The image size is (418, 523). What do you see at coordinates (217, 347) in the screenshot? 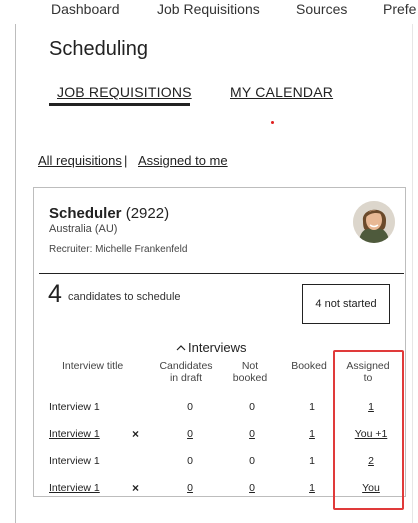
I see `interviews-header-label: Interviews` at bounding box center [217, 347].